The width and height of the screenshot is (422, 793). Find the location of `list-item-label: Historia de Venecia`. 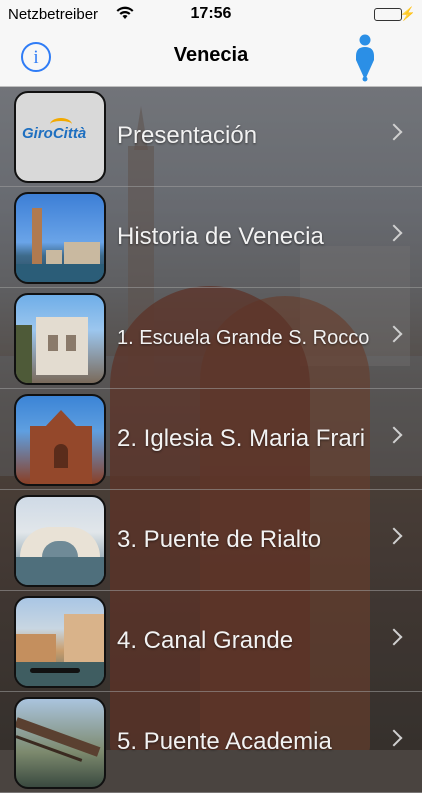

list-item-label: Historia de Venecia is located at coordinates (220, 236).